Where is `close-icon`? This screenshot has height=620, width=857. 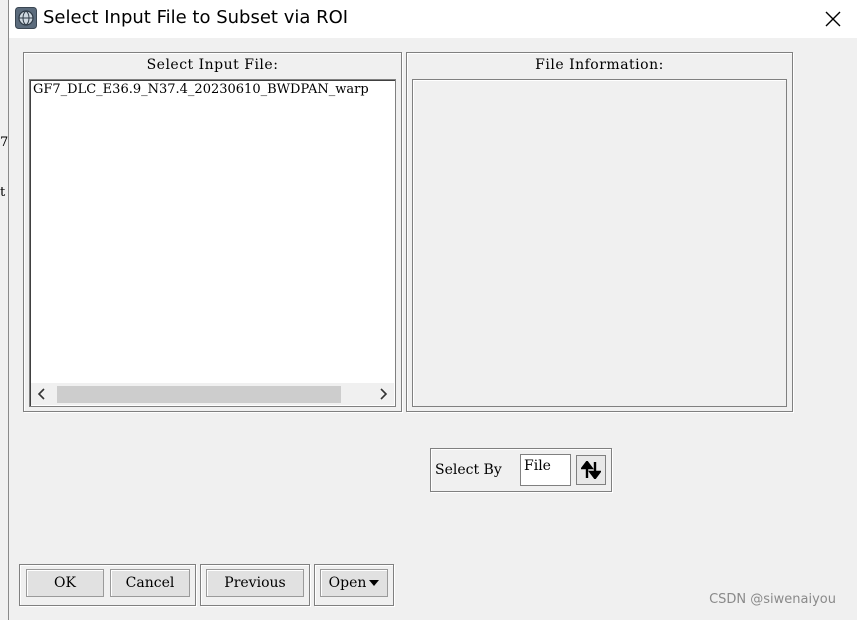
close-icon is located at coordinates (833, 19).